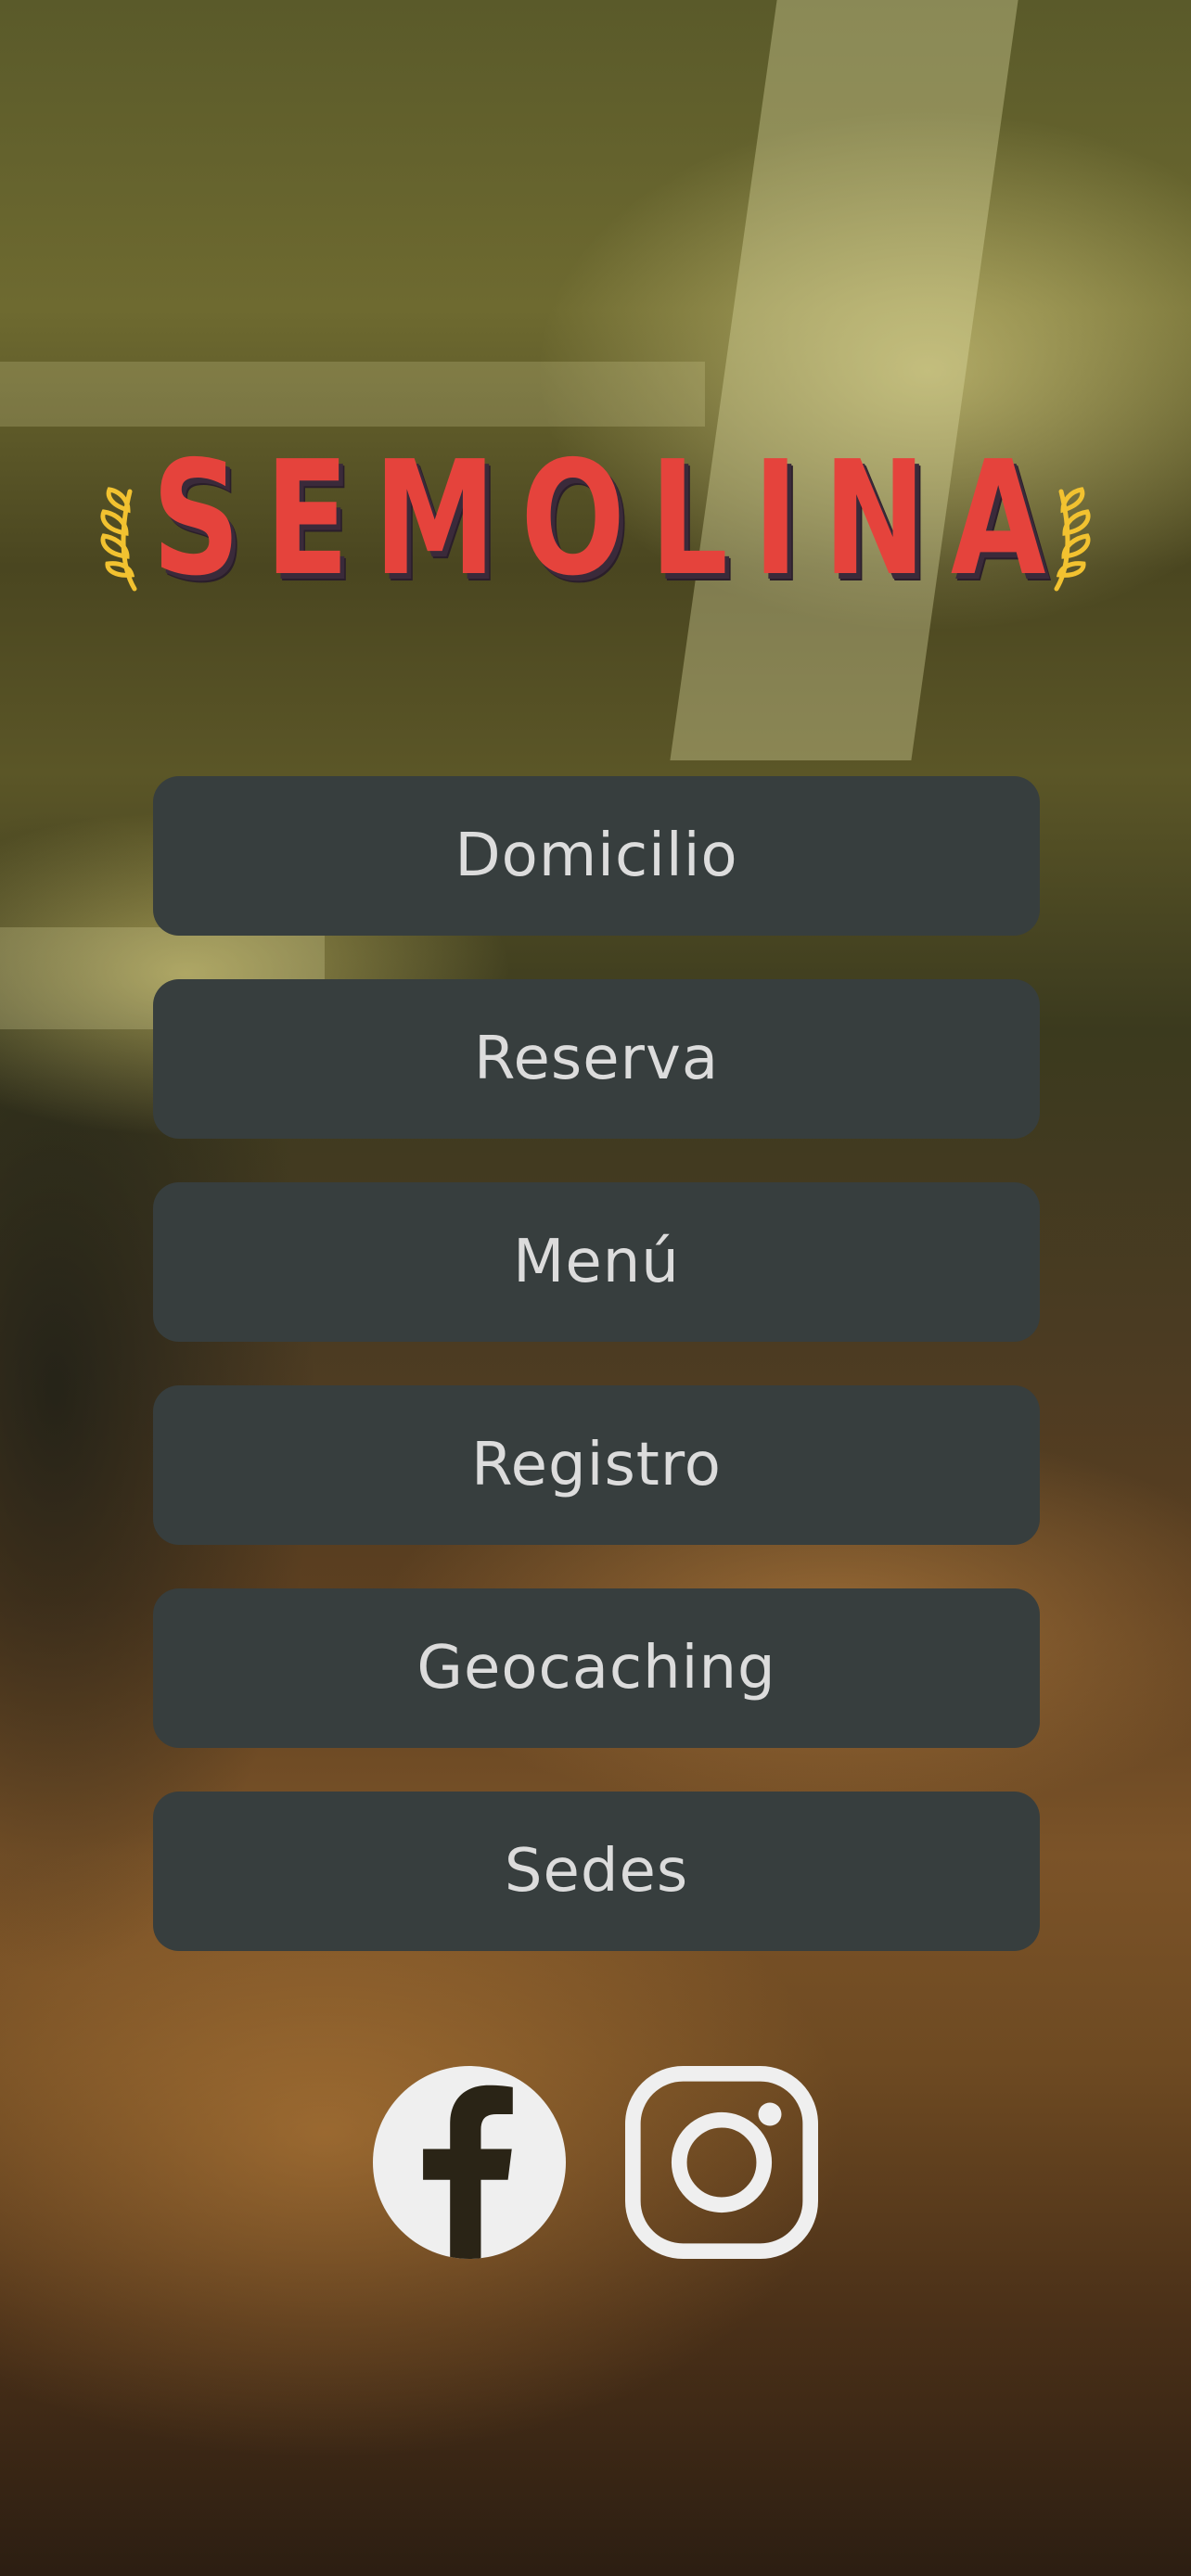 The width and height of the screenshot is (1191, 2576). I want to click on registro-button: Registro, so click(597, 1465).